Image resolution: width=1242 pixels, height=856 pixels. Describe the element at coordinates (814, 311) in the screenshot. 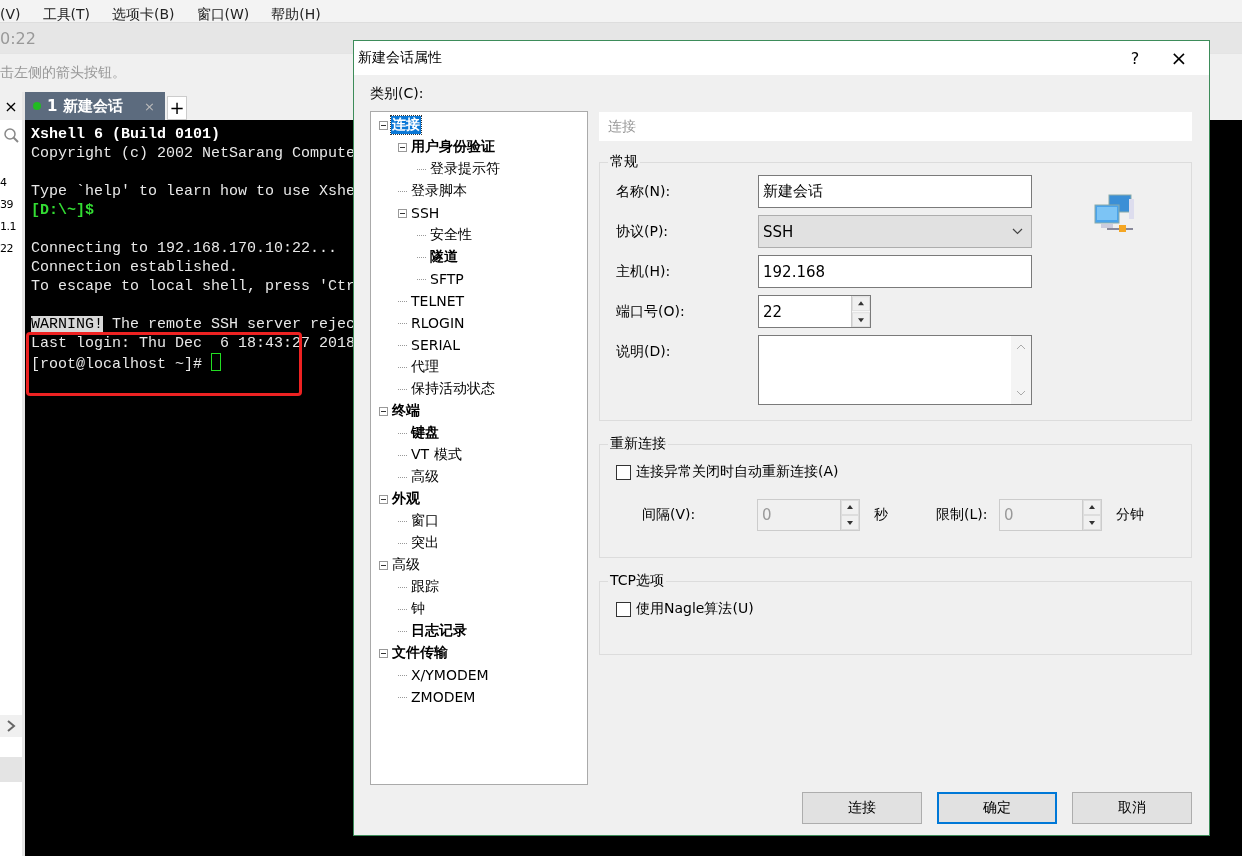

I see `port-spinner: 22` at that location.